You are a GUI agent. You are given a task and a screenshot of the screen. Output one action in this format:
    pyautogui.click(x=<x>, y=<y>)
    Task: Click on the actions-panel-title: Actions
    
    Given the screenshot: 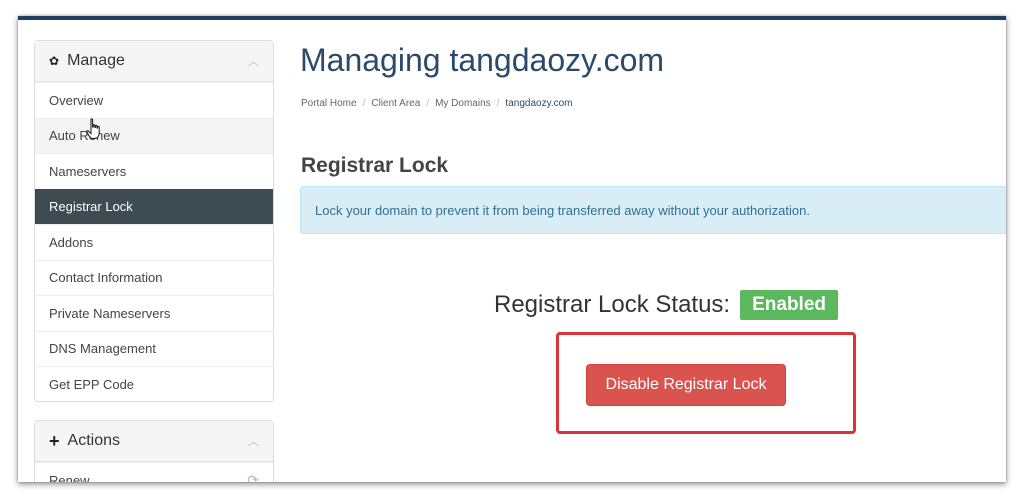 What is the action you would take?
    pyautogui.click(x=93, y=440)
    